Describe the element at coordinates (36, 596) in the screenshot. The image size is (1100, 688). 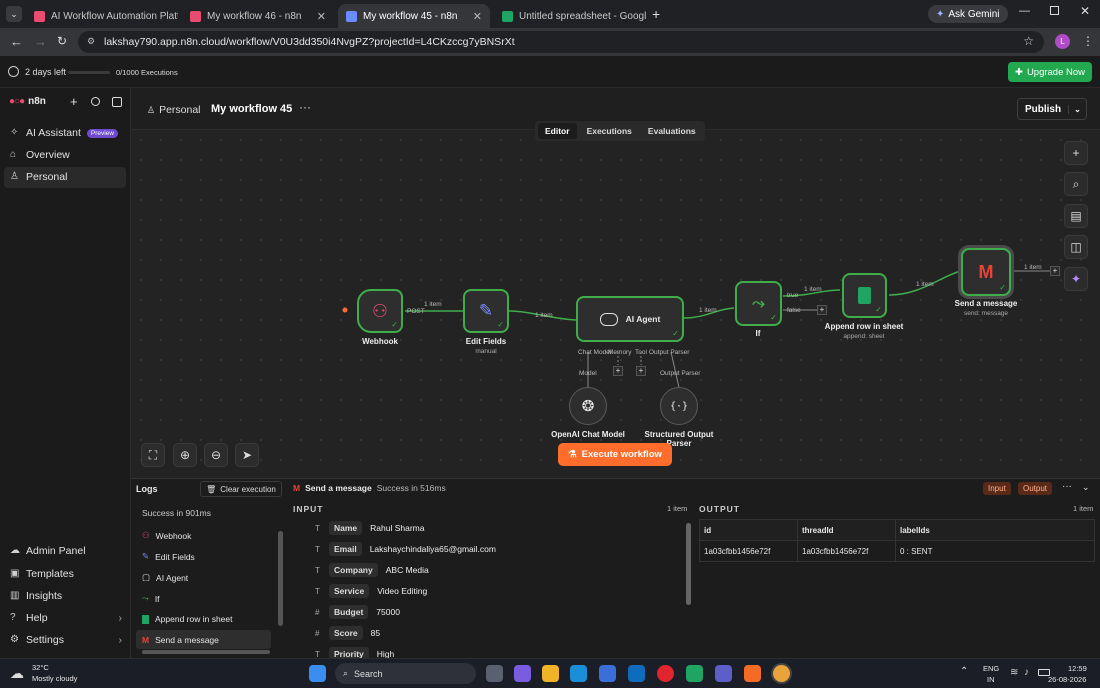
I see `sidebar-item-insights: ▥ Insights` at that location.